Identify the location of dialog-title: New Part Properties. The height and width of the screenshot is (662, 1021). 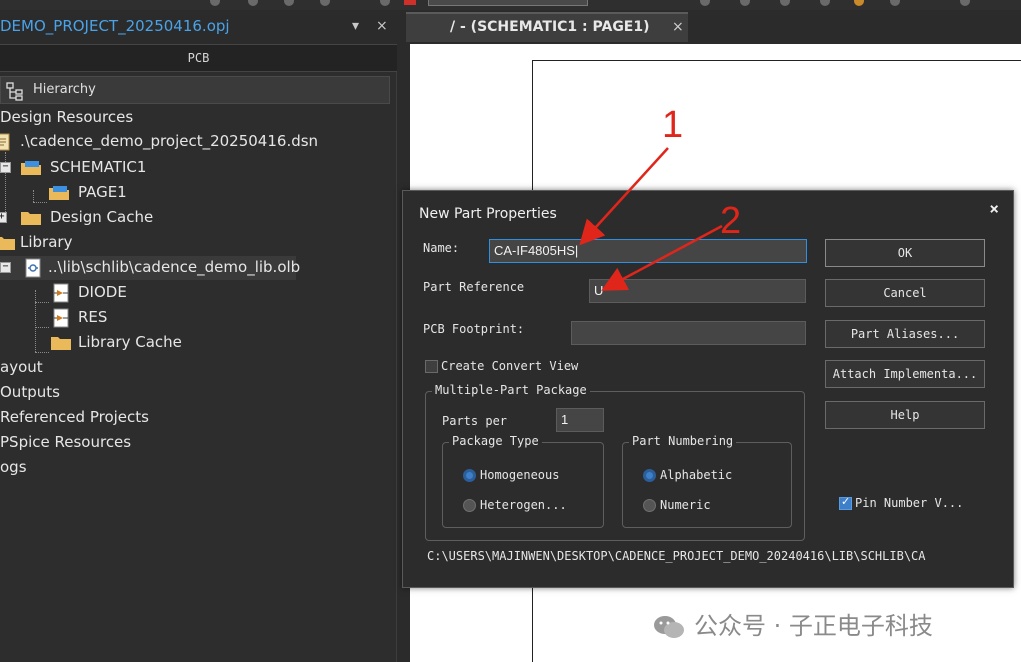
(488, 214).